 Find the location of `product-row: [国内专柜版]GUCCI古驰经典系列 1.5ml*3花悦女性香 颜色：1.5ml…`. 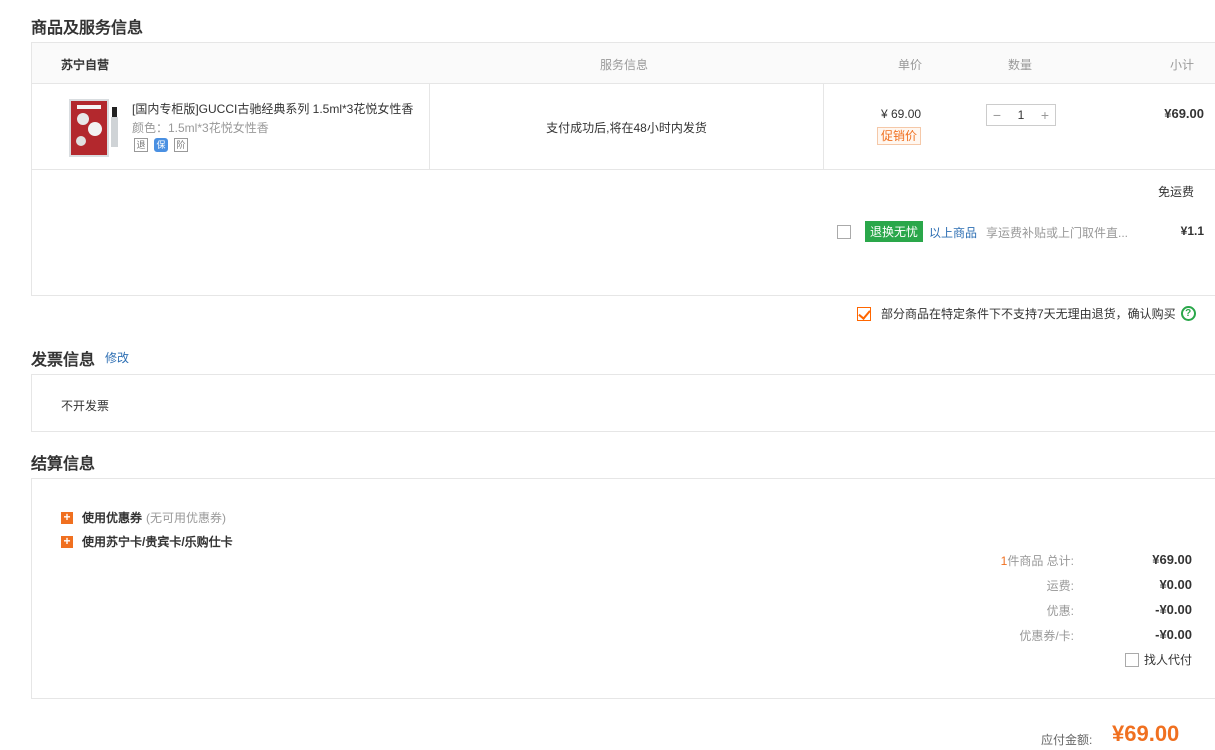

product-row: [国内专柜版]GUCCI古驰经典系列 1.5ml*3花悦女性香 颜色：1.5ml… is located at coordinates (623, 126).